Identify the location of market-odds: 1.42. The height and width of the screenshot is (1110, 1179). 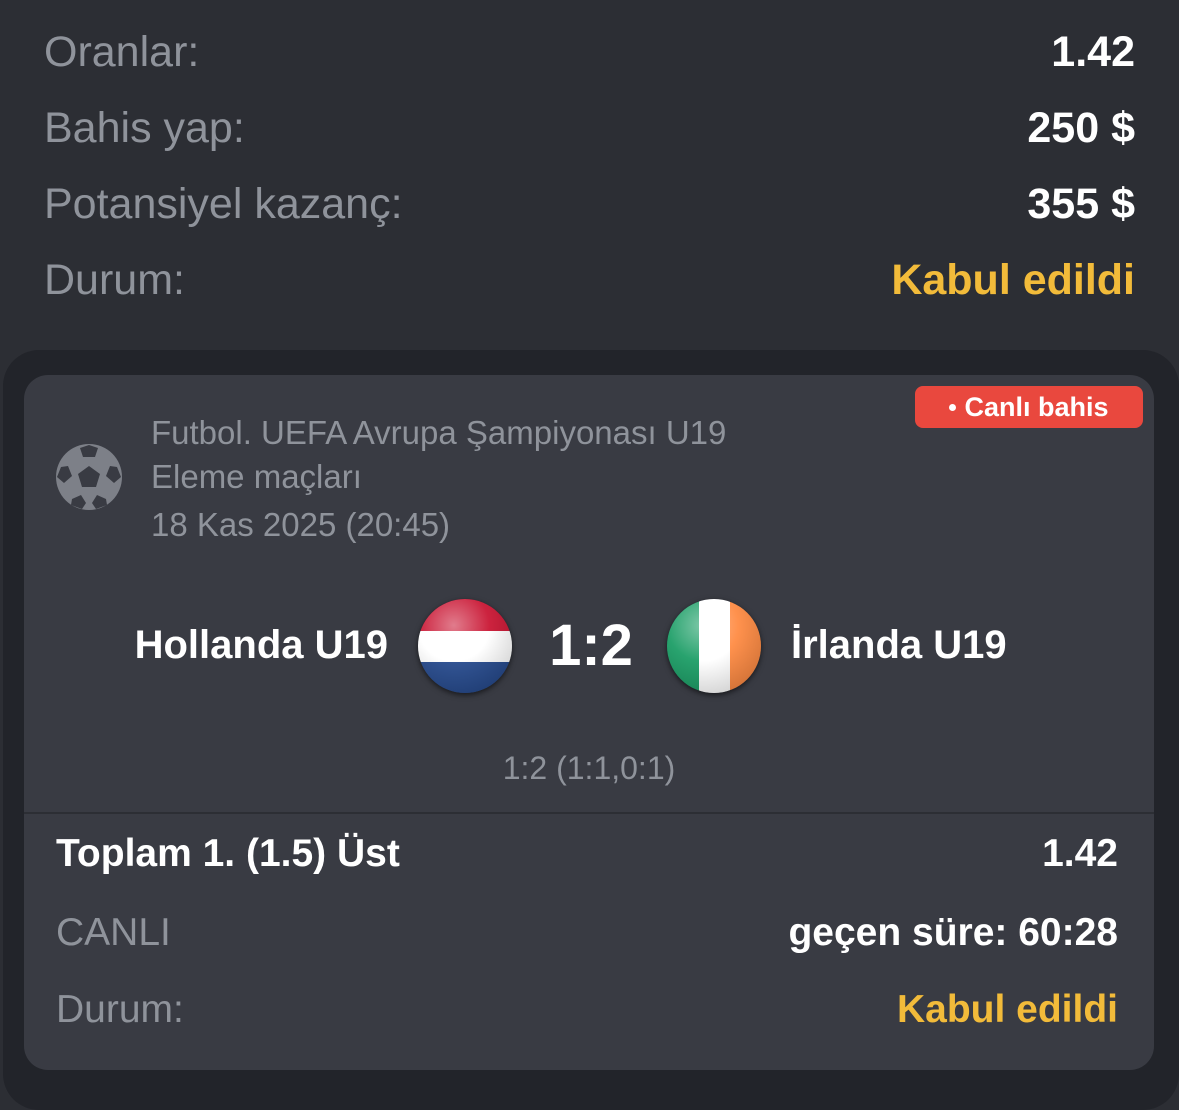
(1080, 853).